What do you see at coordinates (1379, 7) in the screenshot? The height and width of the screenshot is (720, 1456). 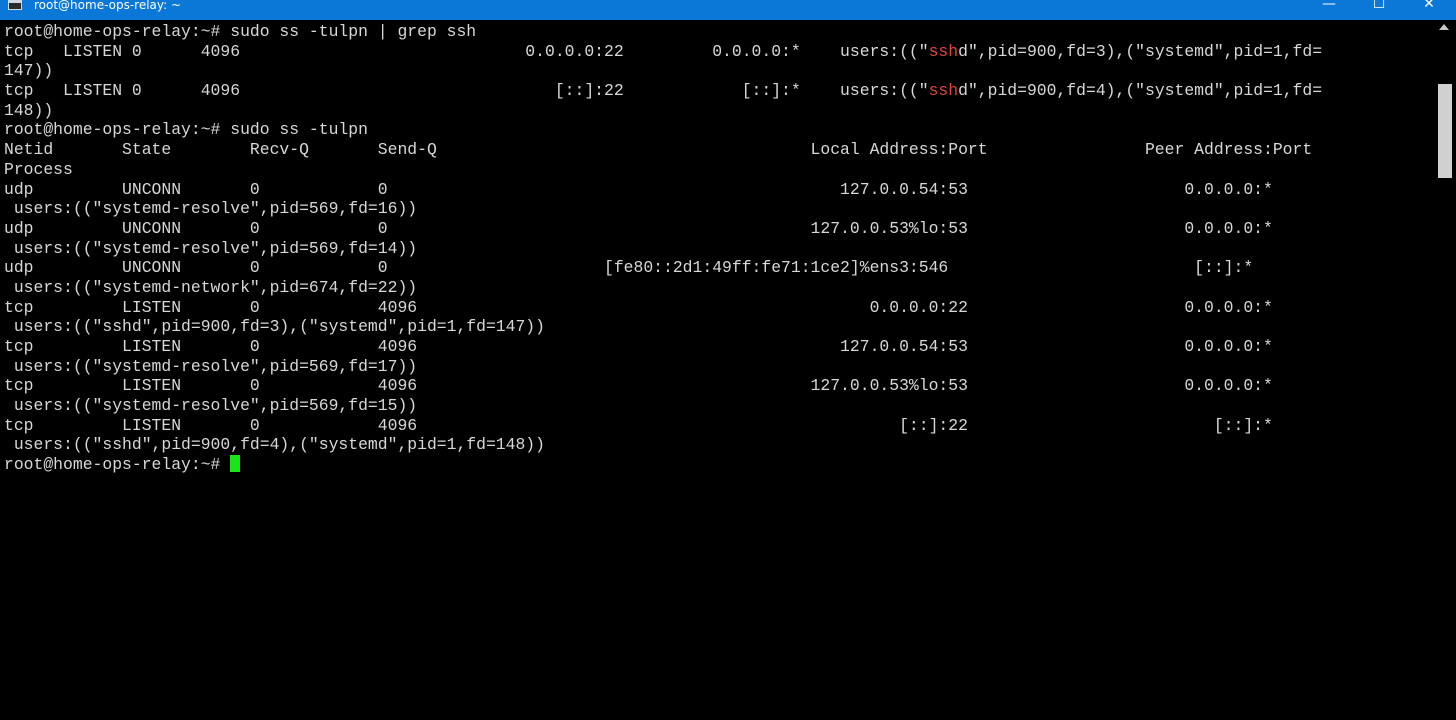 I see `maximize-button: ☐` at bounding box center [1379, 7].